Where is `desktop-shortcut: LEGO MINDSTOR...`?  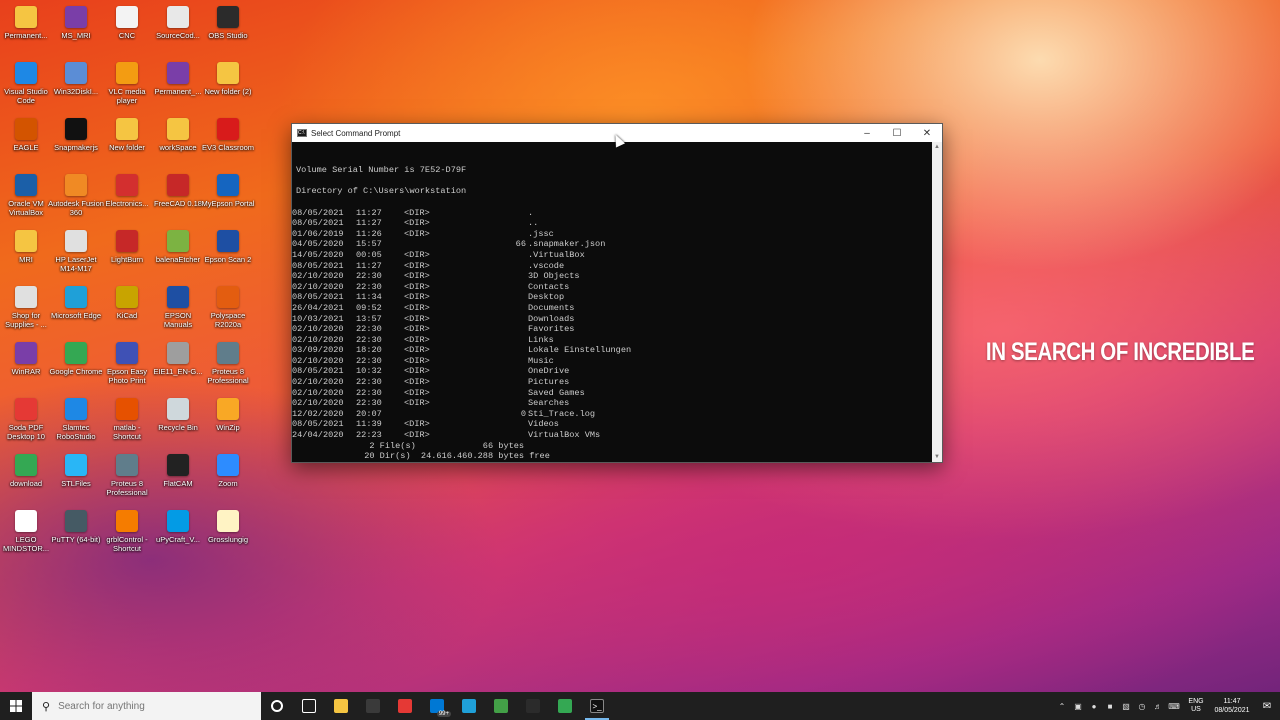 desktop-shortcut: LEGO MINDSTOR... is located at coordinates (26, 531).